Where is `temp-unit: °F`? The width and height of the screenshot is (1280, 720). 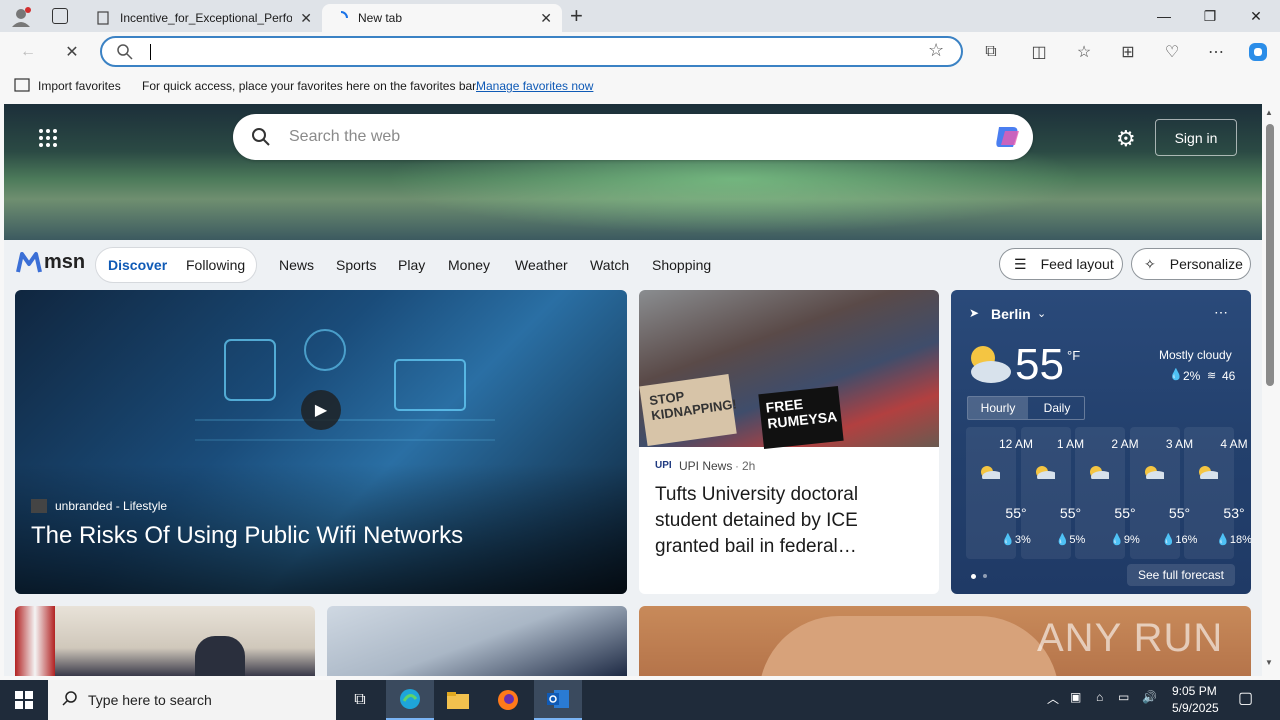 temp-unit: °F is located at coordinates (1073, 355).